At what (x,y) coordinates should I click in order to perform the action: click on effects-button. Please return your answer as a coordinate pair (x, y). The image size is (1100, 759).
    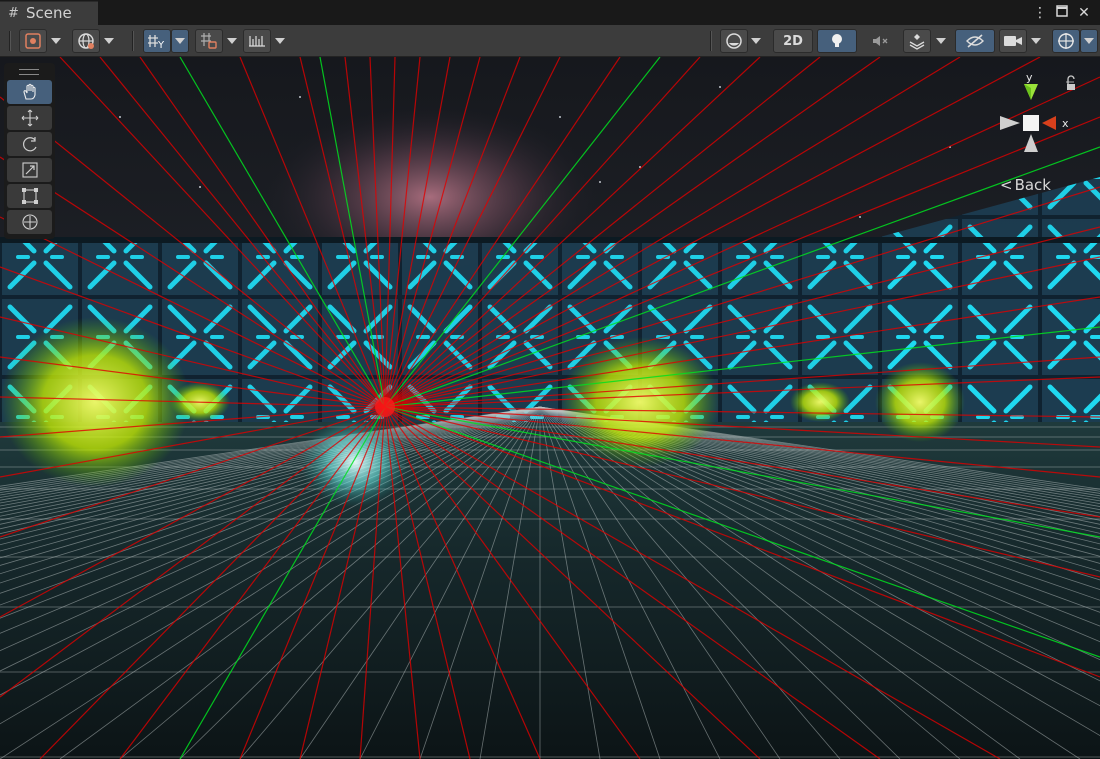
    Looking at the image, I should click on (917, 41).